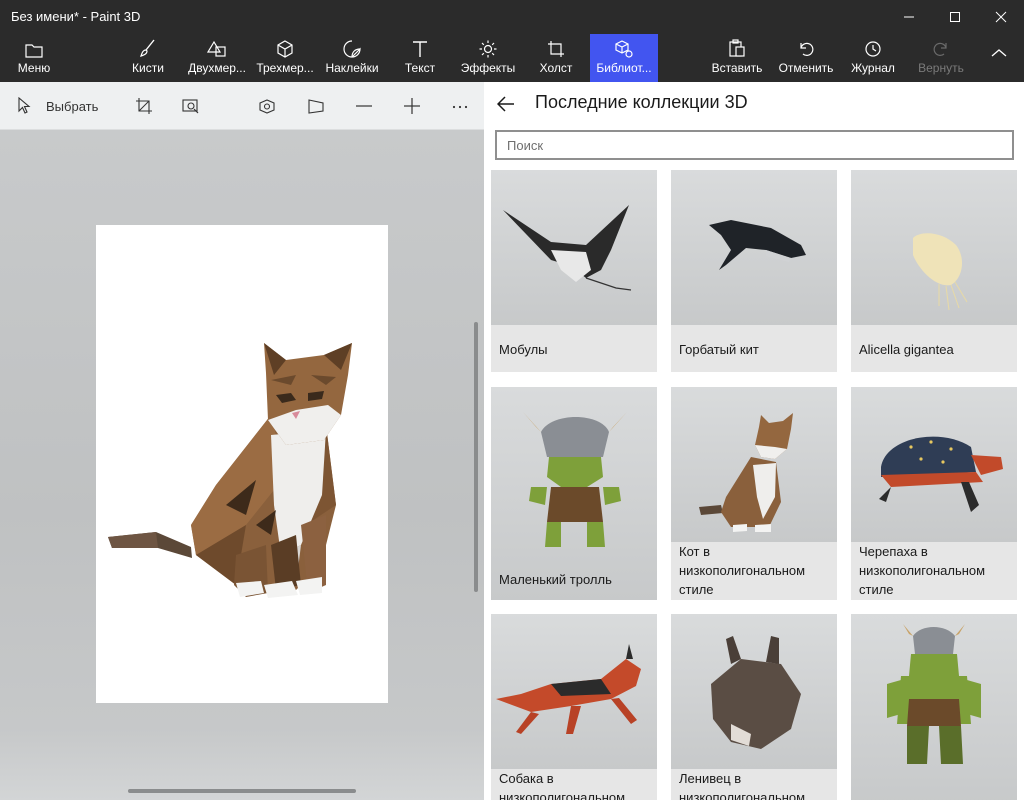 The width and height of the screenshot is (1024, 800). What do you see at coordinates (624, 49) in the screenshot?
I see `3d-library-icon` at bounding box center [624, 49].